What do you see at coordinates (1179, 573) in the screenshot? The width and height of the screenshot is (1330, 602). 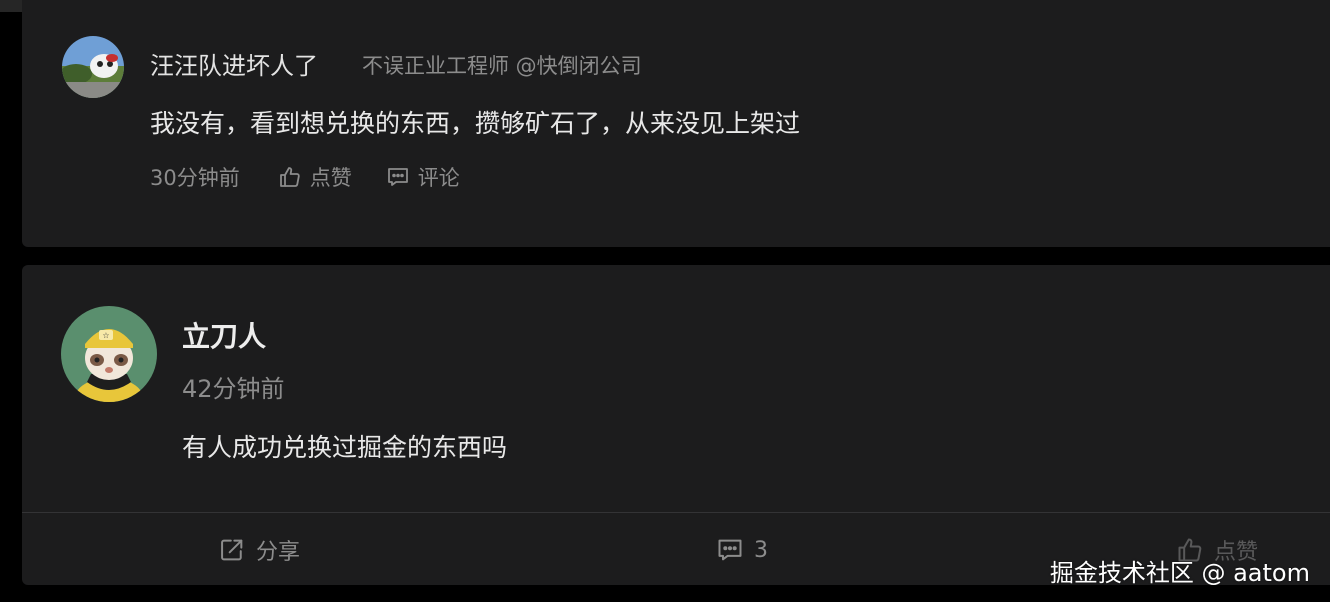 I see `watermark: 掘金技术社区 @ aatom` at bounding box center [1179, 573].